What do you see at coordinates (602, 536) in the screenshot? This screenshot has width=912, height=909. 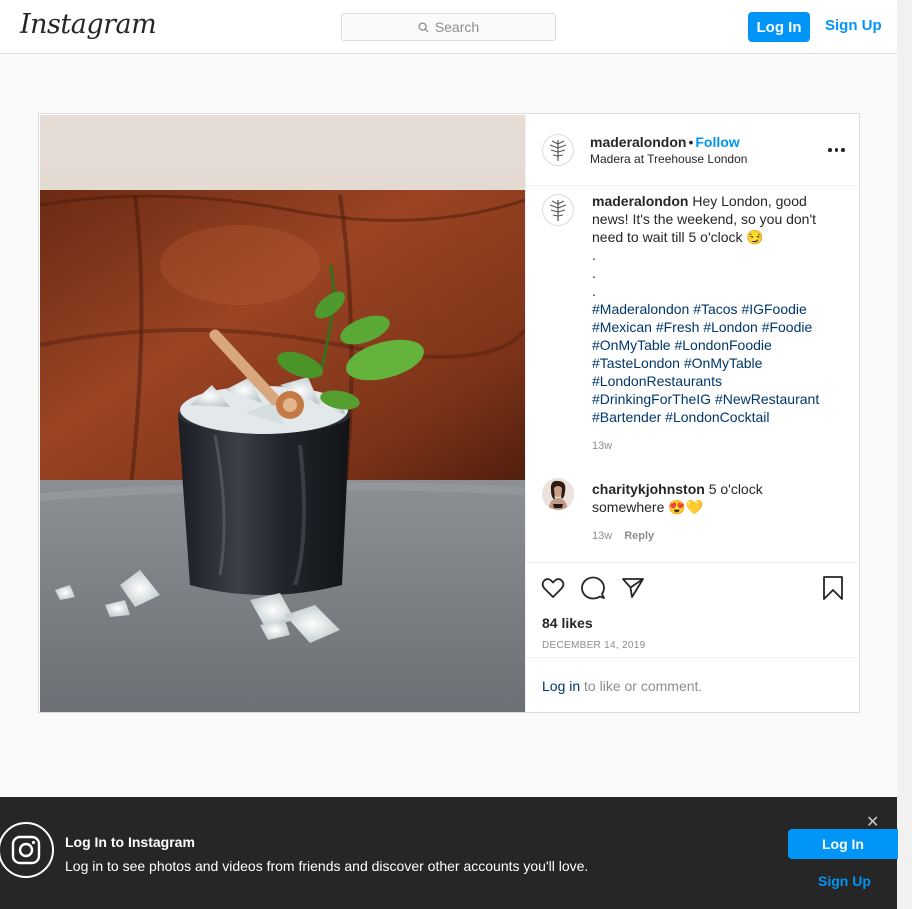 I see `comment-time: 13w` at bounding box center [602, 536].